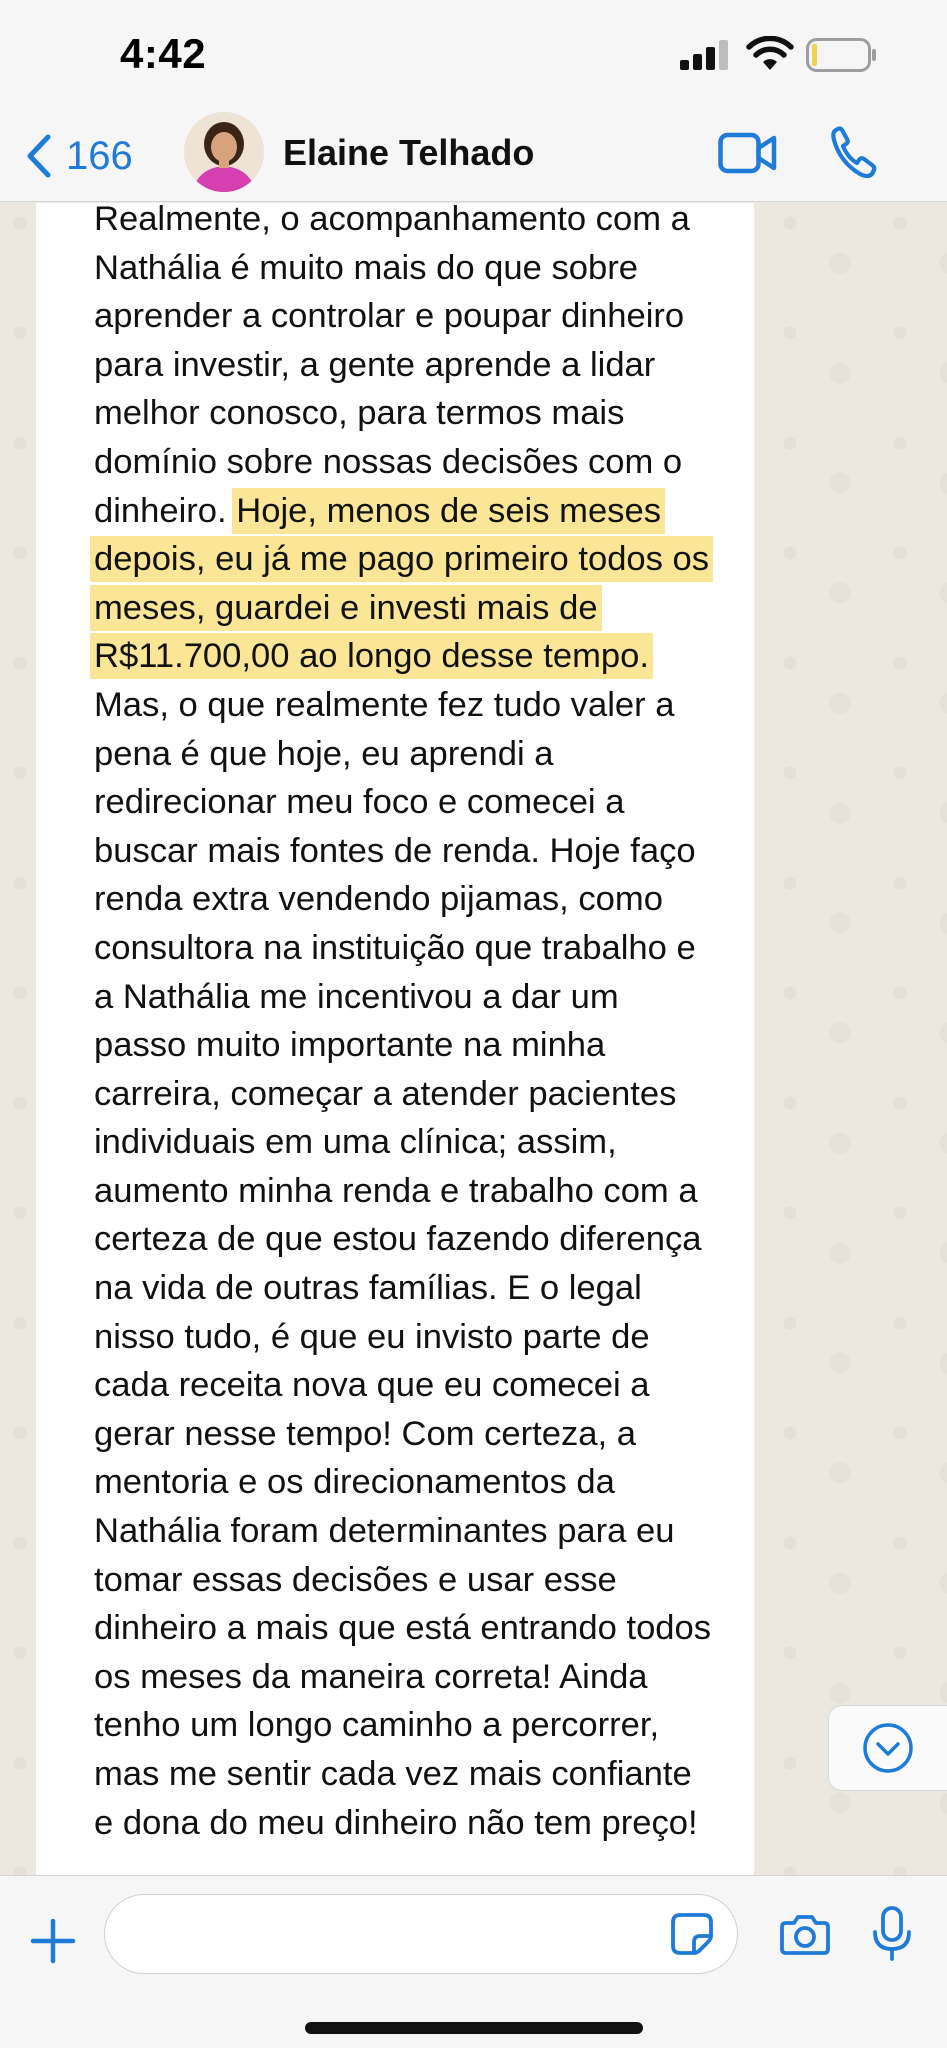 Image resolution: width=947 pixels, height=2048 pixels. What do you see at coordinates (398, 1239) in the screenshot?
I see `message-line-text: certeza de que estou fazendo diferença` at bounding box center [398, 1239].